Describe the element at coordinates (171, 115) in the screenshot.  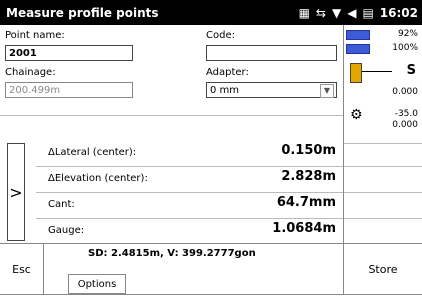
I see `divider` at that location.